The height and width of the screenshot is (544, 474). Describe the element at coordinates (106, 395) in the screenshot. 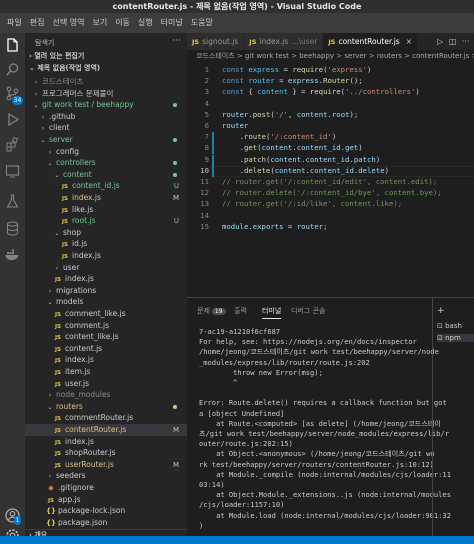

I see `tree-folder: › node_modules` at that location.